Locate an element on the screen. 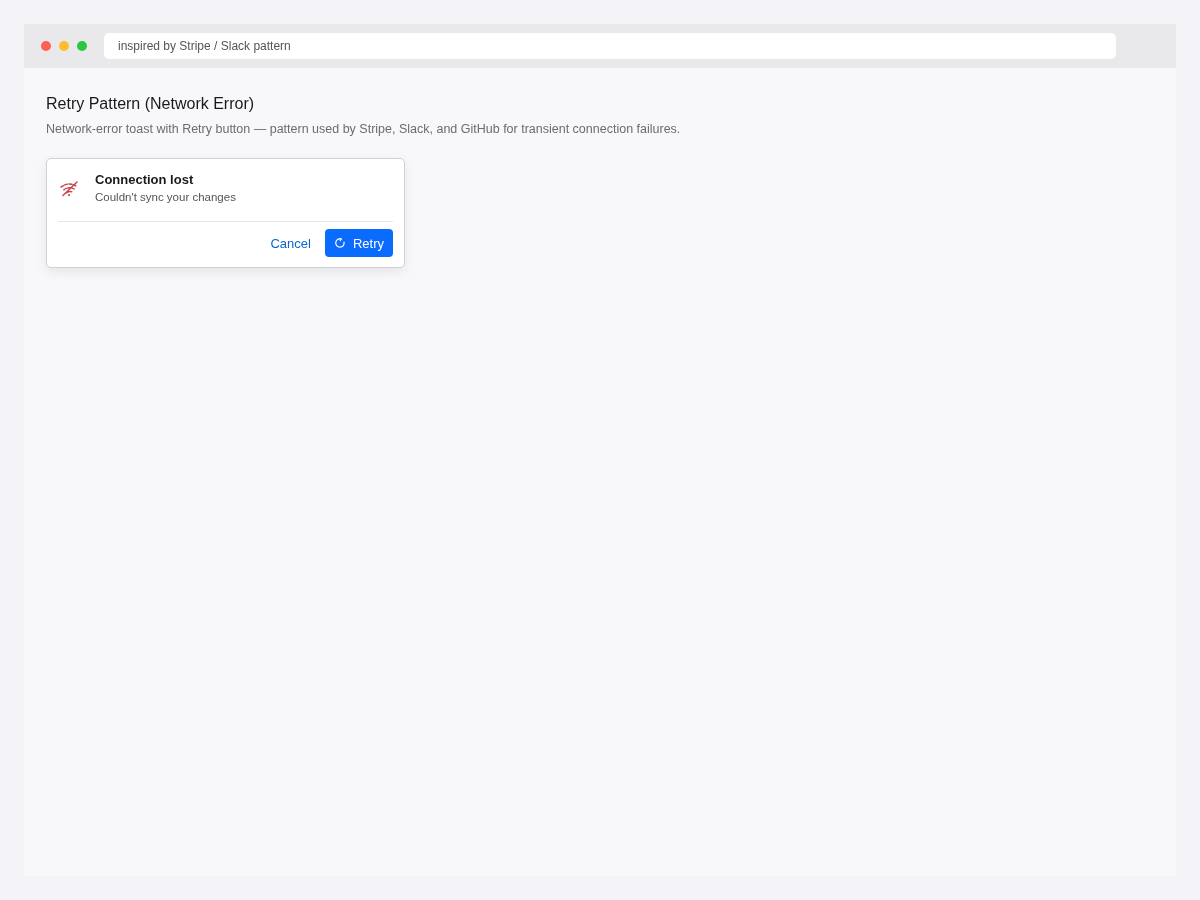 The width and height of the screenshot is (1200, 900). maximize-window-dot-icon is located at coordinates (82, 46).